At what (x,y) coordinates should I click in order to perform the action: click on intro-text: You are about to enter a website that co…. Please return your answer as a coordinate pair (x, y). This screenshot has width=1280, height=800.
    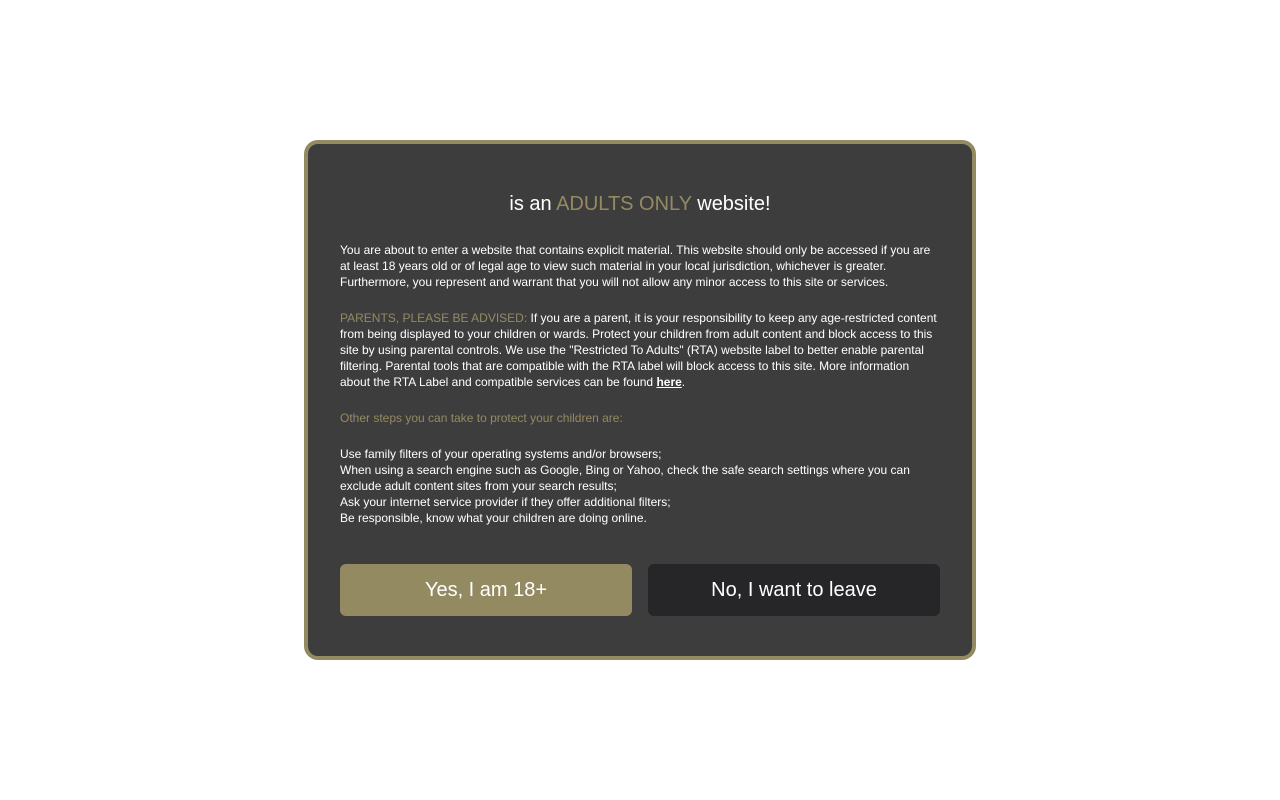
    Looking at the image, I should click on (635, 266).